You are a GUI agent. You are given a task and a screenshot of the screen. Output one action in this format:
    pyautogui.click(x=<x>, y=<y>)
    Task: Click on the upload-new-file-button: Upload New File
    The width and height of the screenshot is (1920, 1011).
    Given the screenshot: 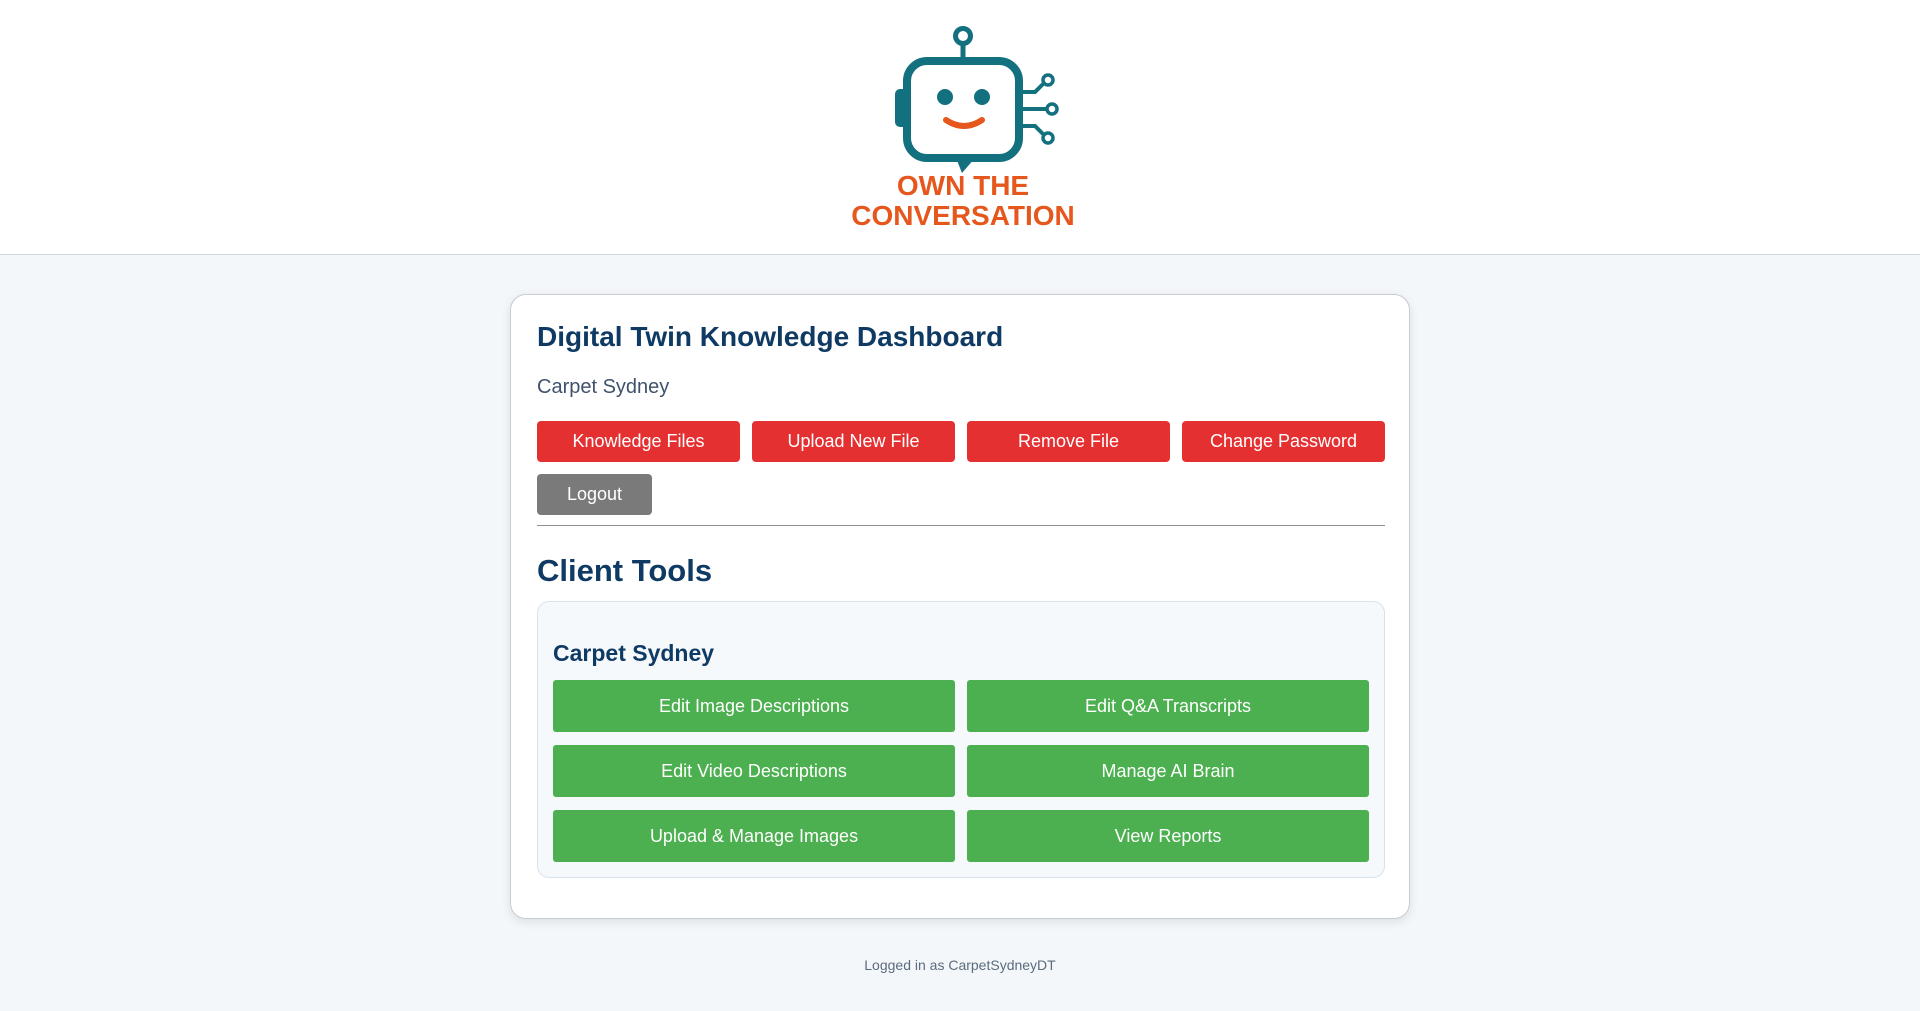 What is the action you would take?
    pyautogui.click(x=853, y=441)
    